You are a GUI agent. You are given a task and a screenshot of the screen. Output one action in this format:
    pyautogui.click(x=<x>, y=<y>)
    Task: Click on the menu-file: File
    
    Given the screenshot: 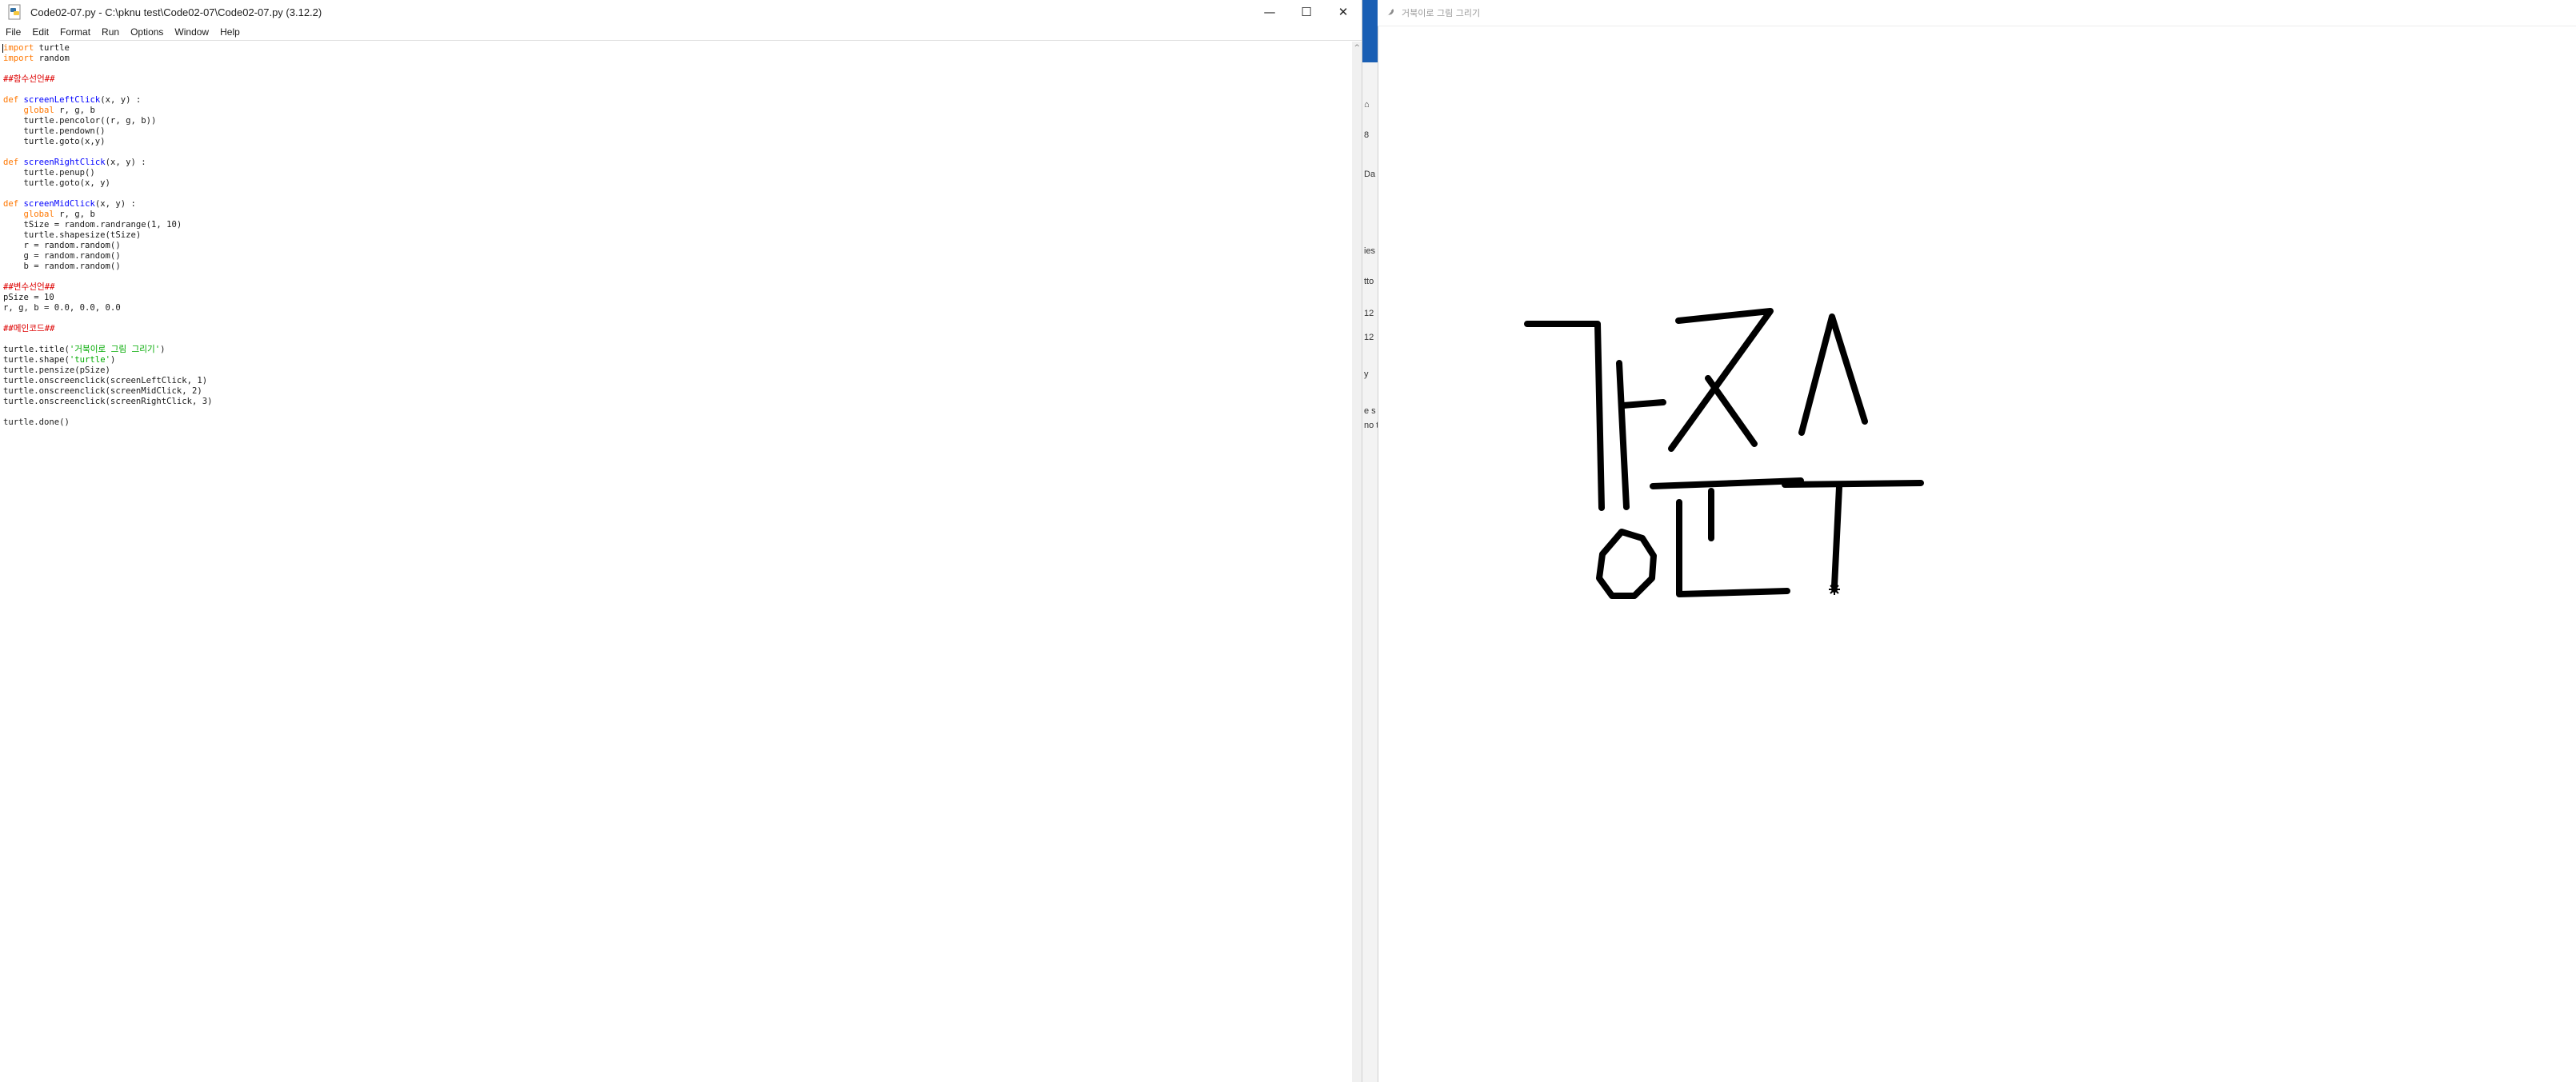 What is the action you would take?
    pyautogui.click(x=13, y=32)
    